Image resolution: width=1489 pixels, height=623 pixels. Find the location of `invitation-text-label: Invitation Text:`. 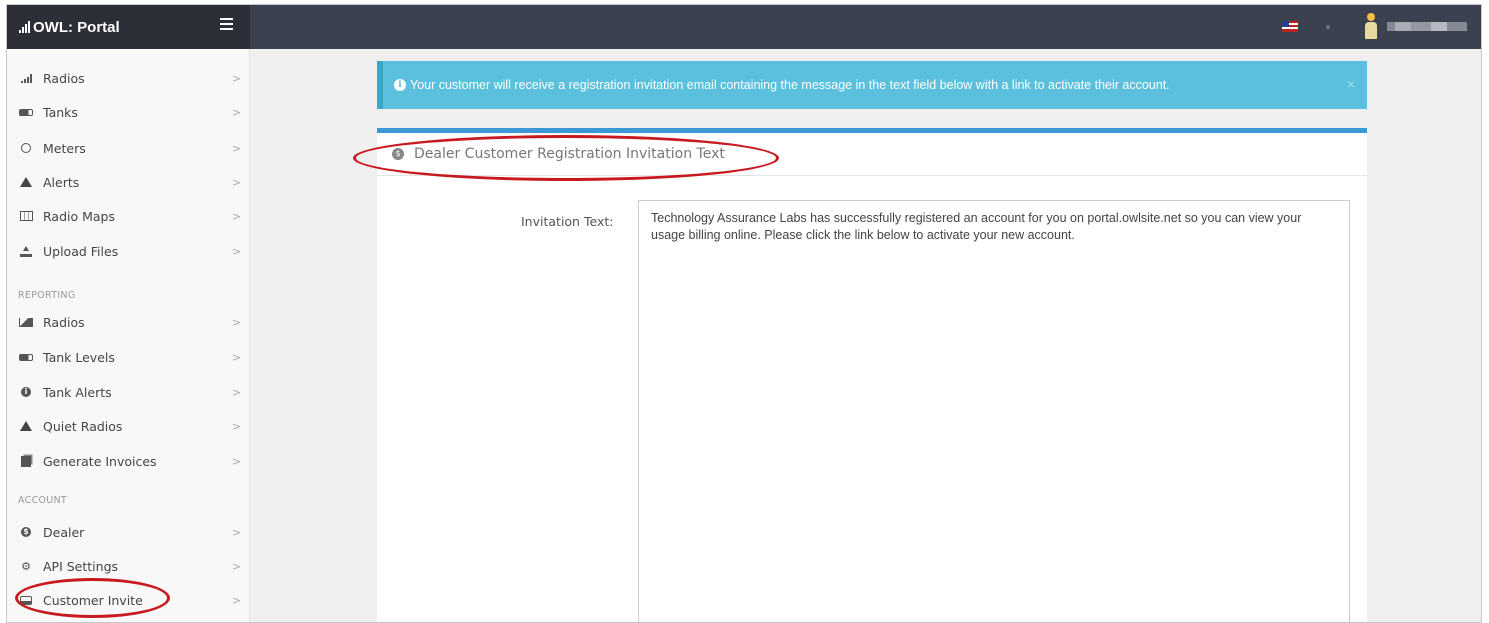

invitation-text-label: Invitation Text: is located at coordinates (567, 221).